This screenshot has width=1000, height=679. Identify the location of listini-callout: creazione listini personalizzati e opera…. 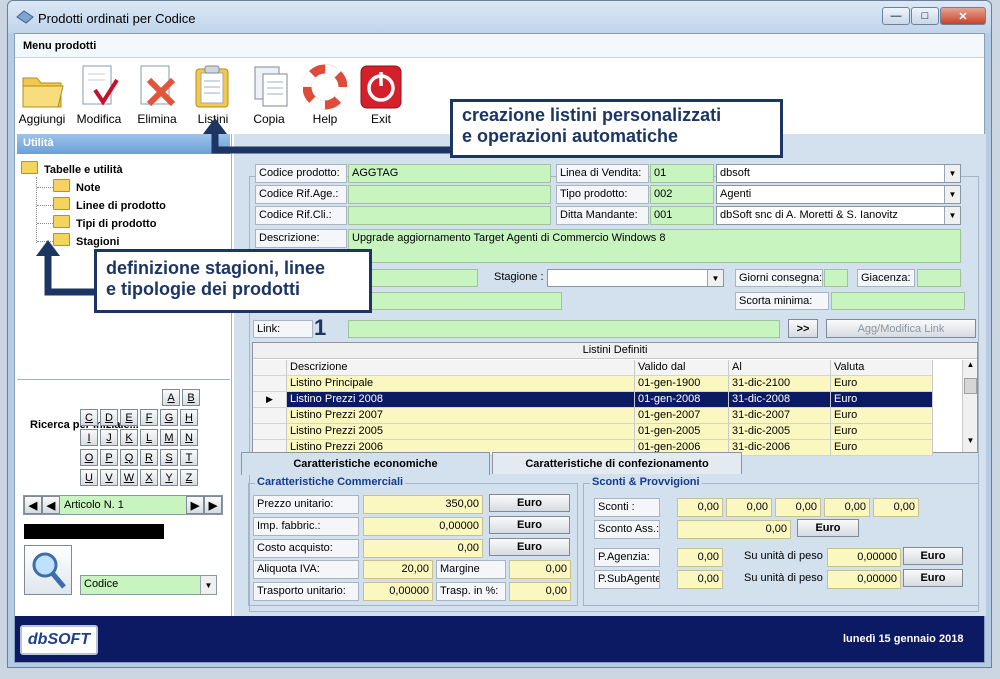
(616, 128).